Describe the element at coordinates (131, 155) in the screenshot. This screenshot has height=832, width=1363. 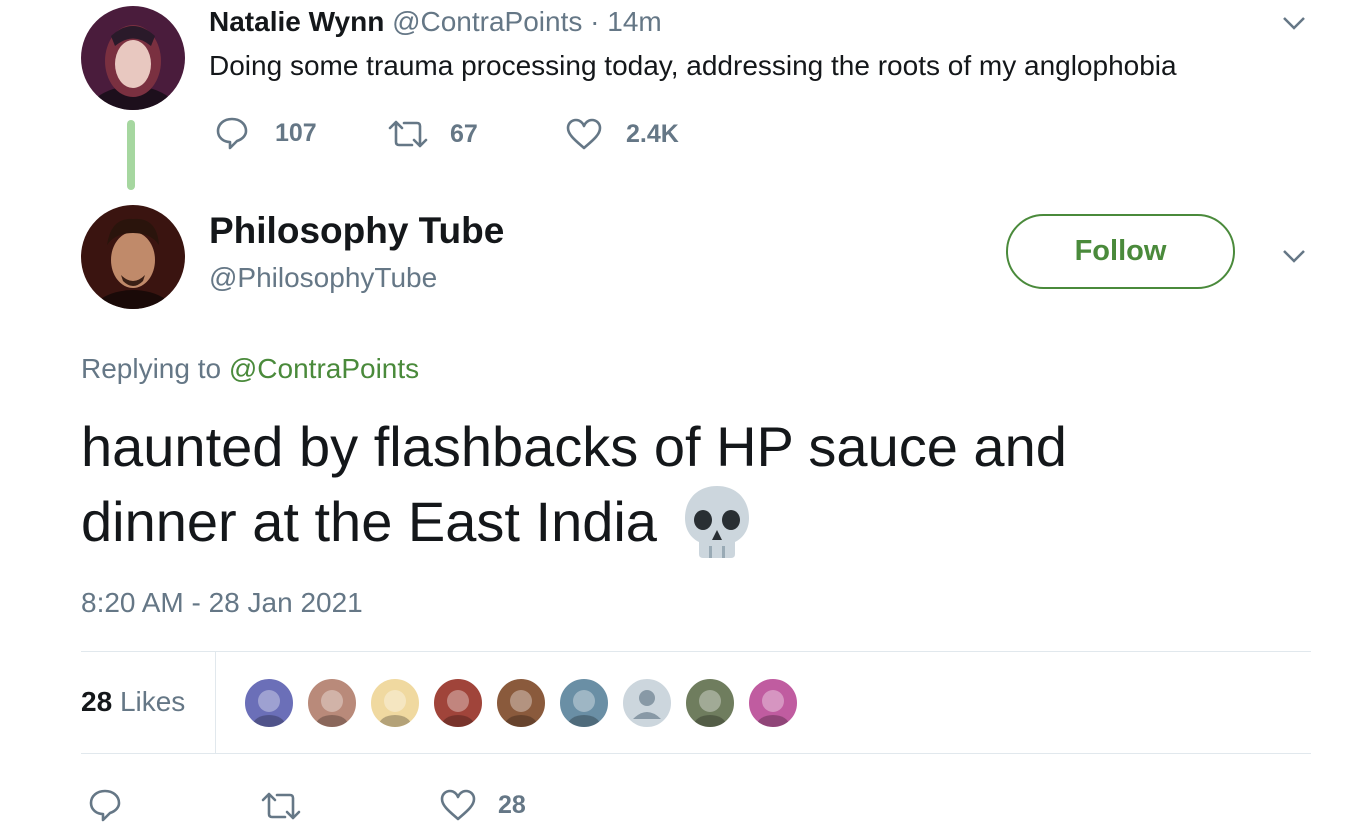
I see `thread-line` at that location.